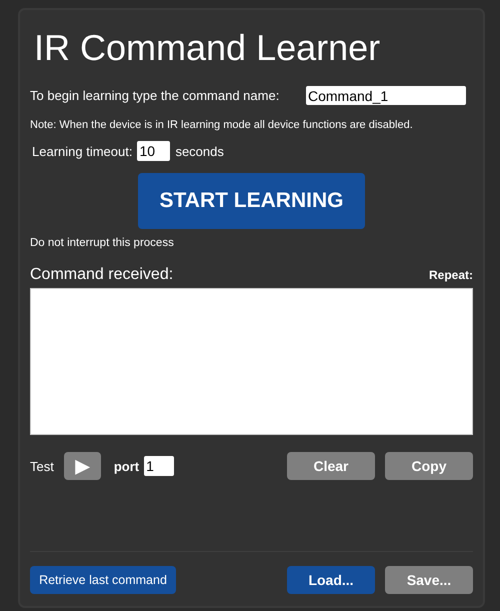 This screenshot has height=611, width=500. What do you see at coordinates (450, 275) in the screenshot?
I see `repeat-label: Repeat:` at bounding box center [450, 275].